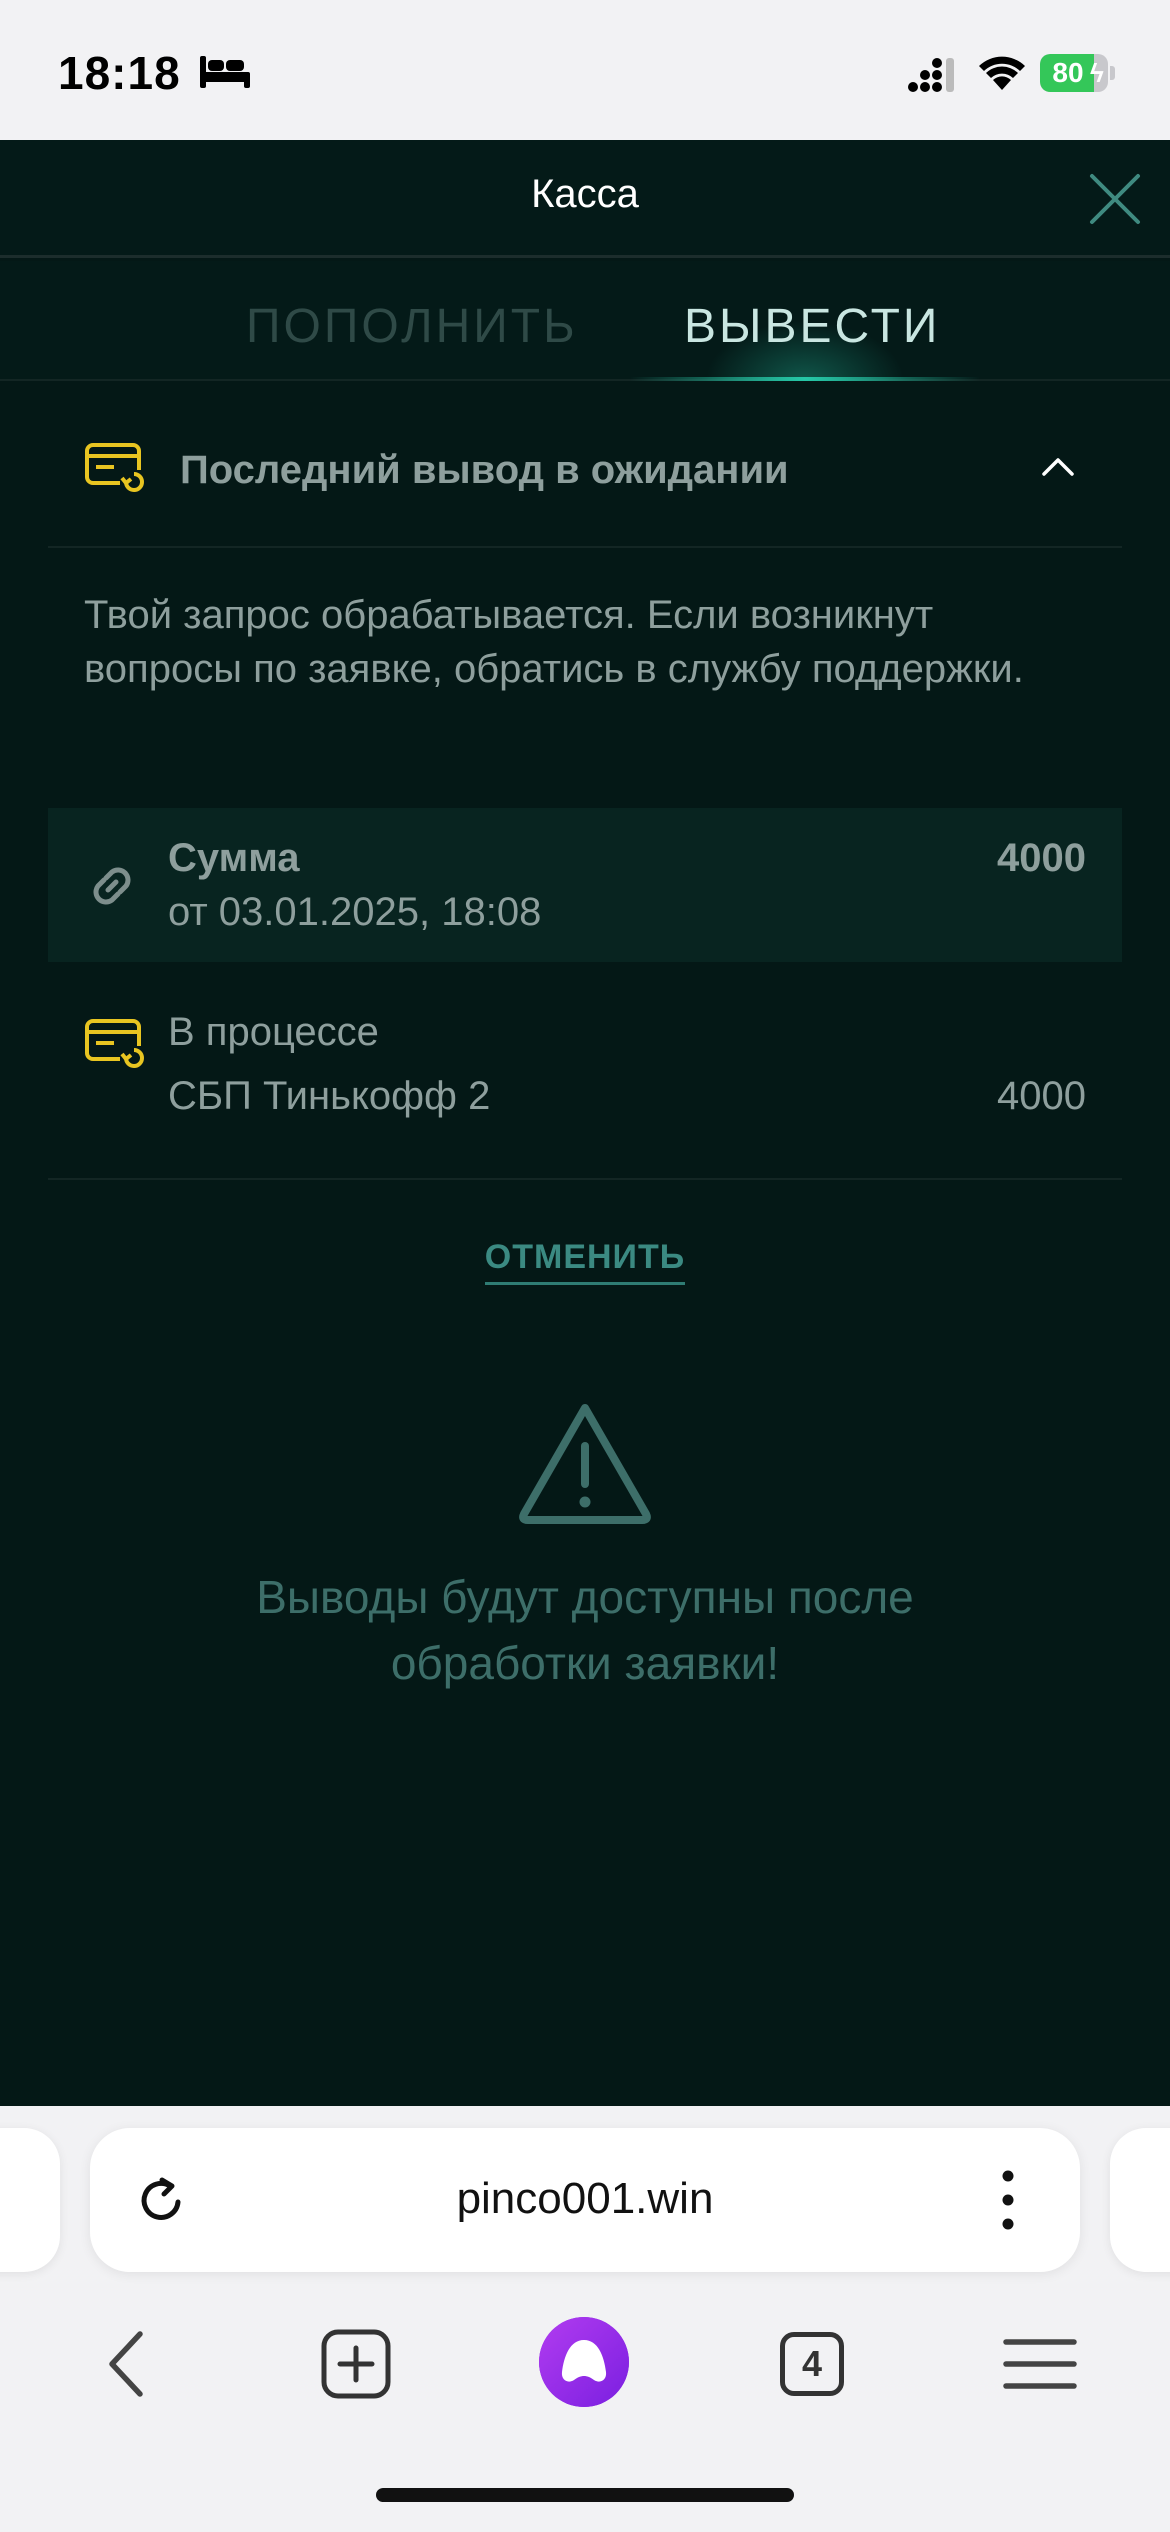 The width and height of the screenshot is (1170, 2532). I want to click on cancel-button: ОТМЕНИТЬ, so click(585, 1261).